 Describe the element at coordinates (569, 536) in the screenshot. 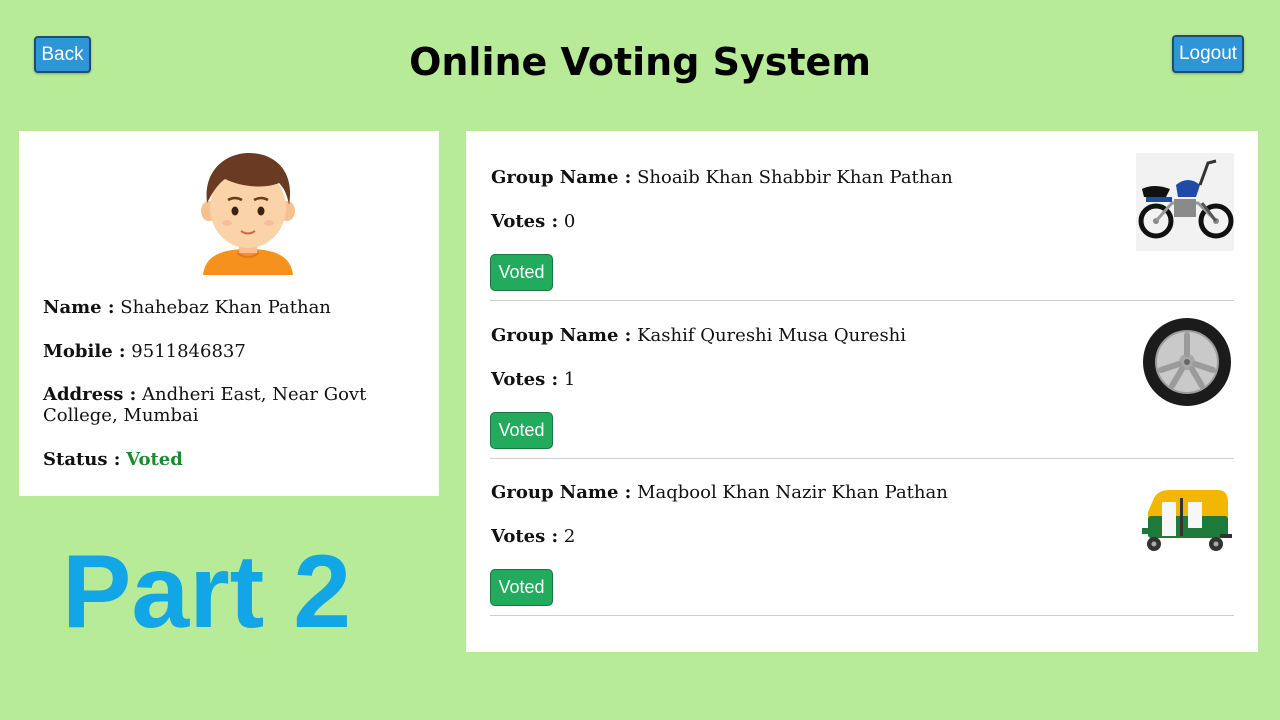

I see `votes-count: 2` at that location.